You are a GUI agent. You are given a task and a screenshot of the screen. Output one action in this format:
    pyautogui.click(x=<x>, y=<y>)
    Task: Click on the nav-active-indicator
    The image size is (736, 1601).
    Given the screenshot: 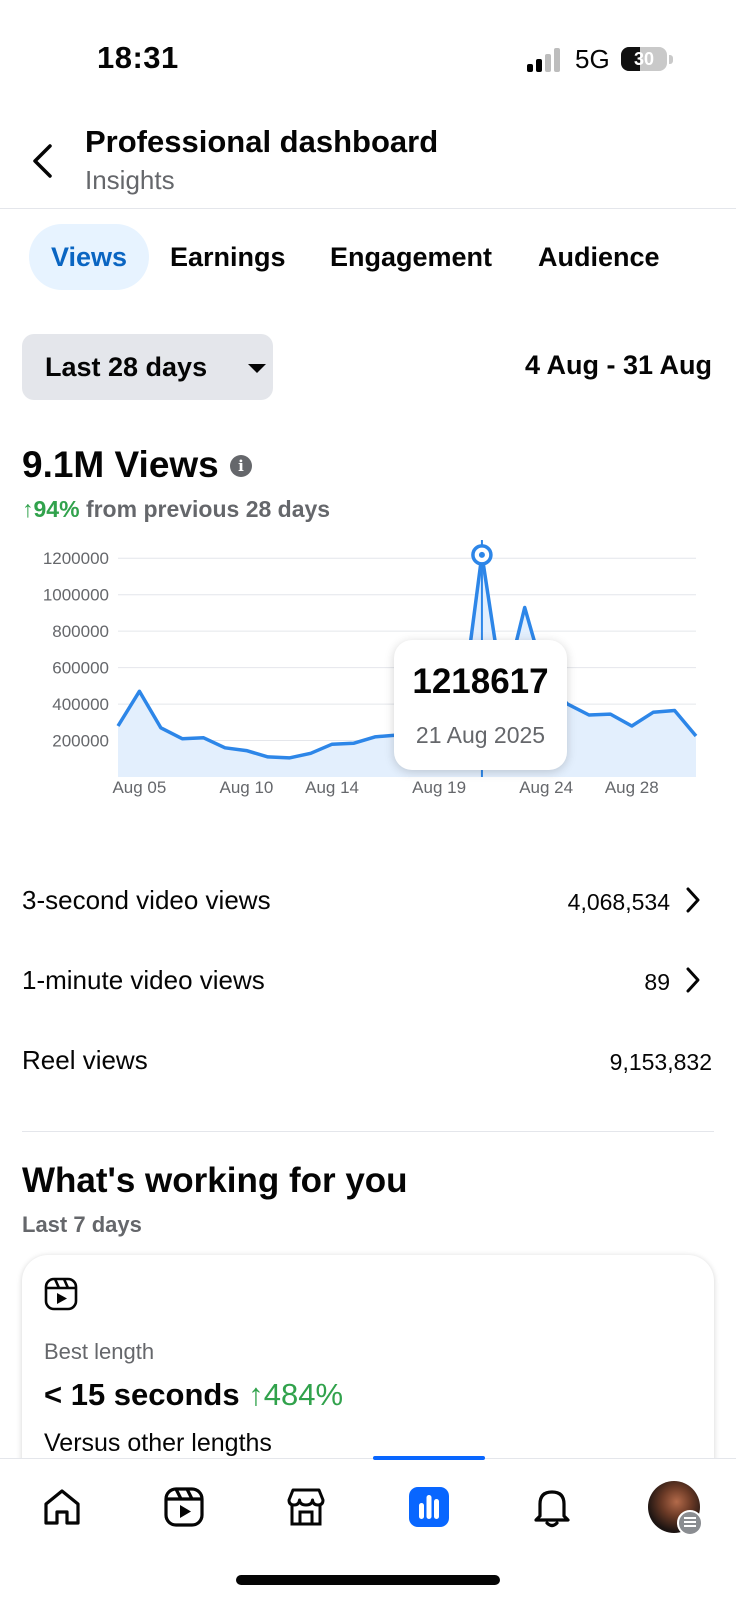 What is the action you would take?
    pyautogui.click(x=429, y=1458)
    